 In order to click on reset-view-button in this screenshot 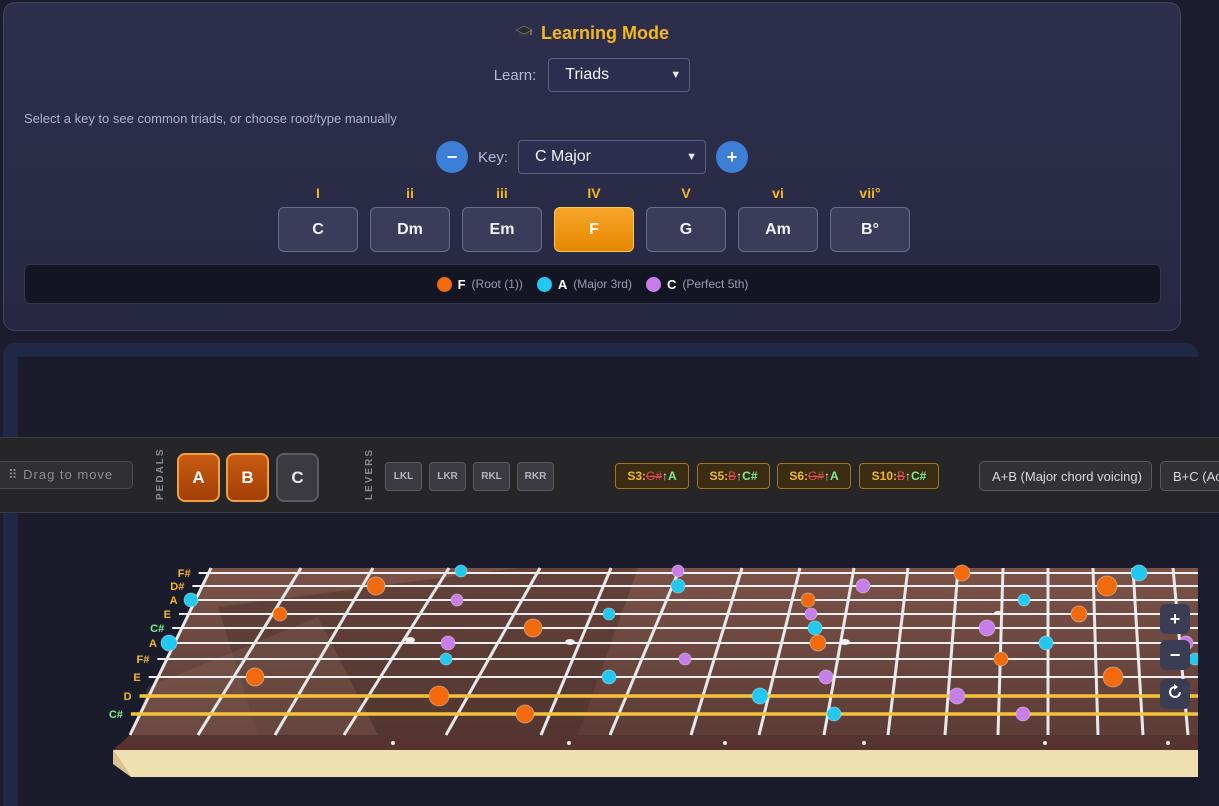, I will do `click(1175, 694)`.